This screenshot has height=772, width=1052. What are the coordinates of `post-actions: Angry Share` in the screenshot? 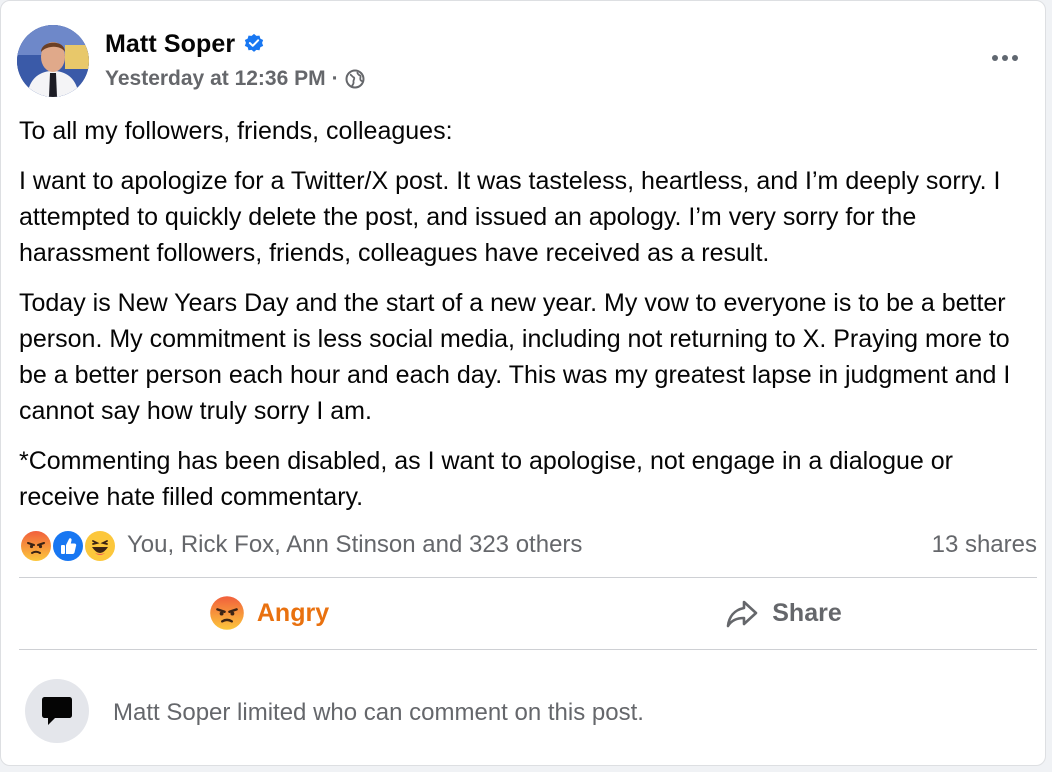 It's located at (528, 613).